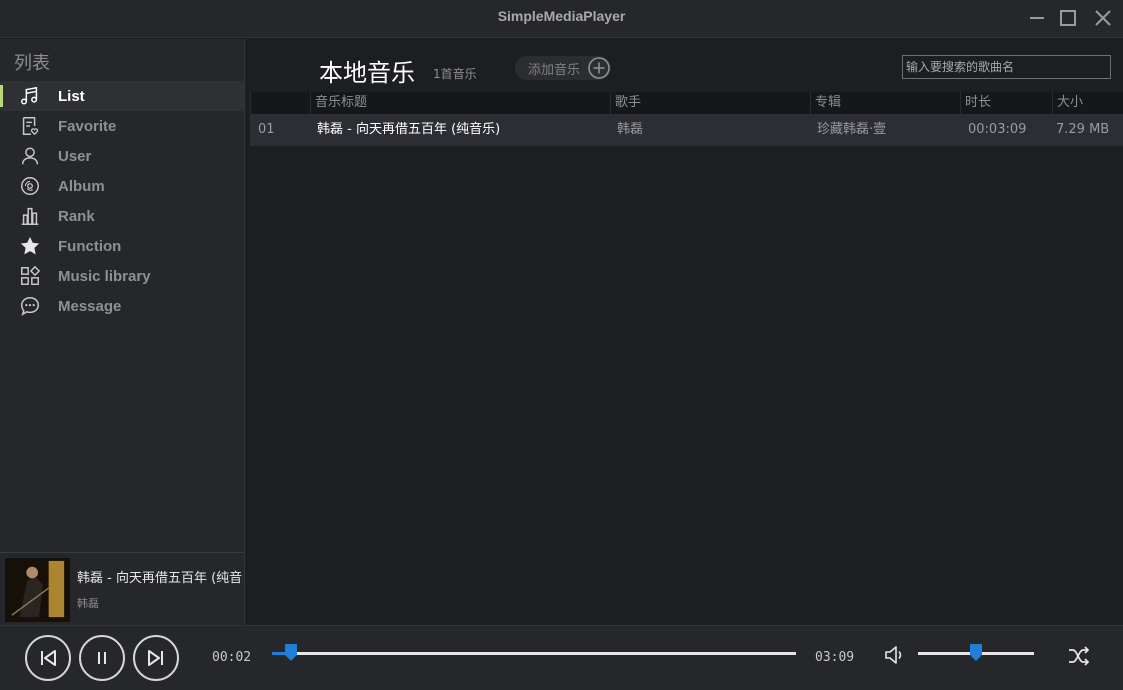 This screenshot has width=1123, height=690. Describe the element at coordinates (30, 246) in the screenshot. I see `star-icon` at that location.